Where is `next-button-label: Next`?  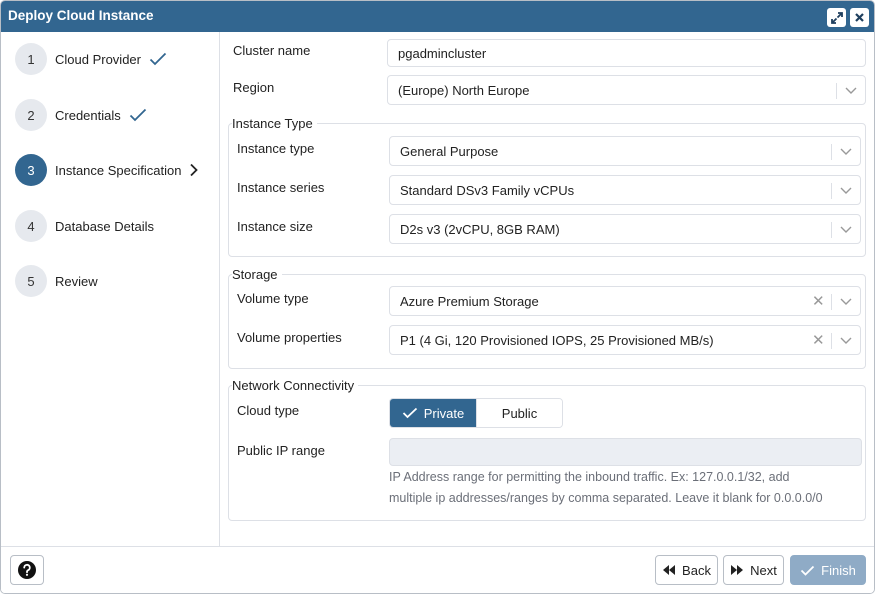 next-button-label: Next is located at coordinates (763, 570).